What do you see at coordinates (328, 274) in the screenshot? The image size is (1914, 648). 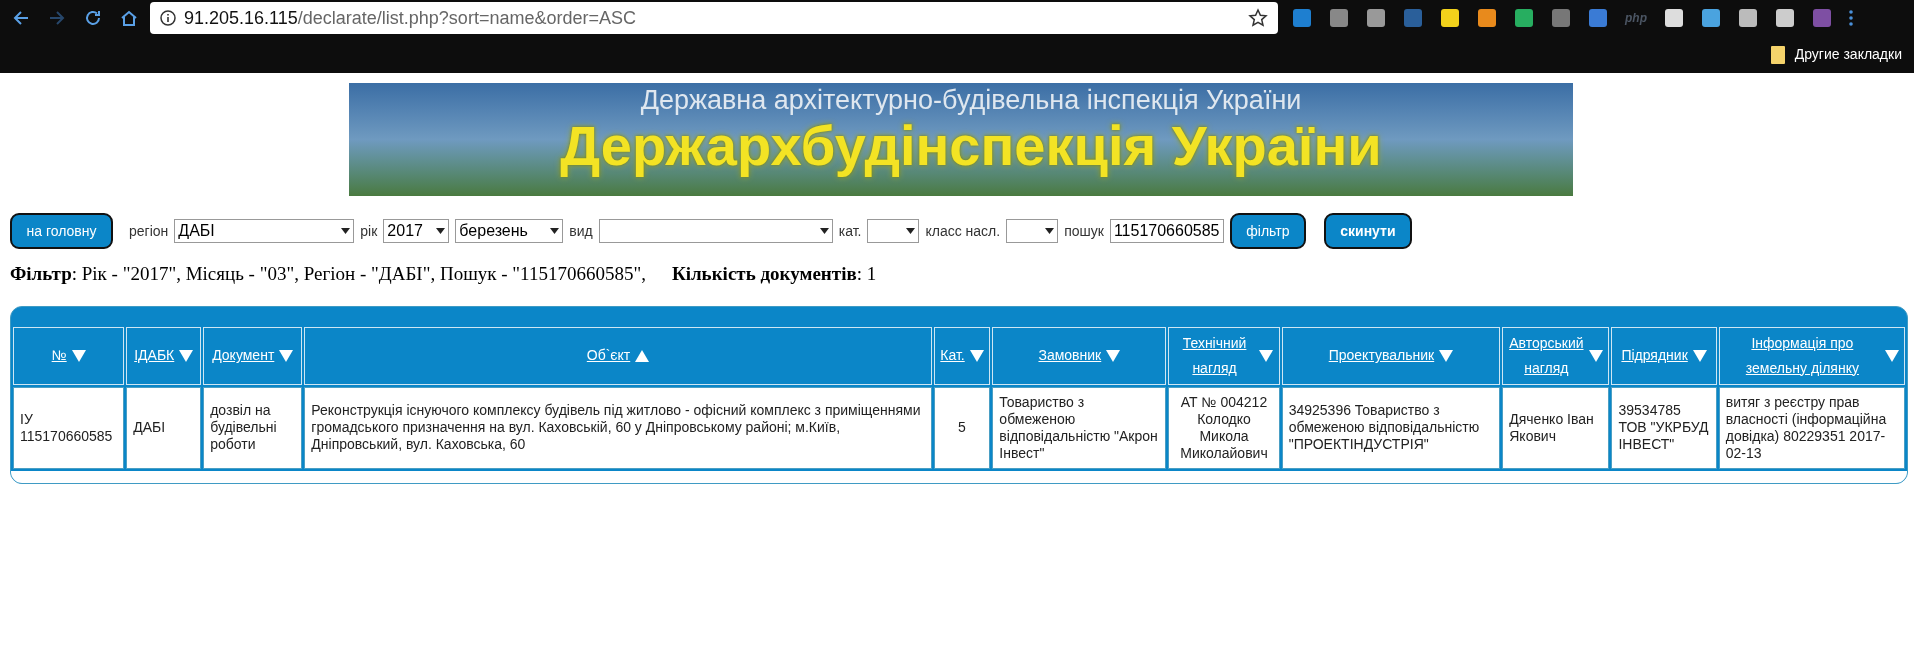 I see `filter-summary: Фільтр: Рік - "2017", Місяць - "03", Регіон - "ДАБІ", Пошук - "115170660585",` at bounding box center [328, 274].